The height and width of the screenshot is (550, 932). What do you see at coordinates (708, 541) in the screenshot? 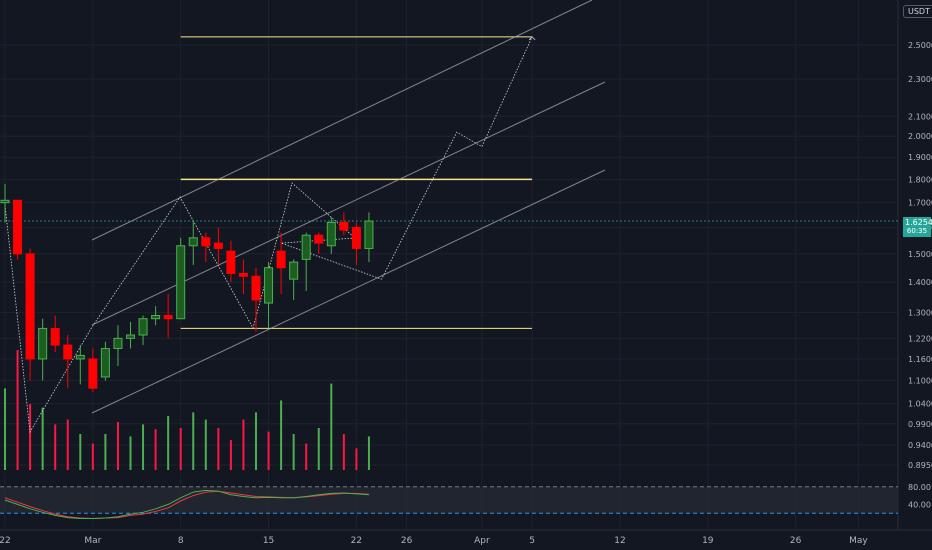
I see `time-tick-label: 19` at bounding box center [708, 541].